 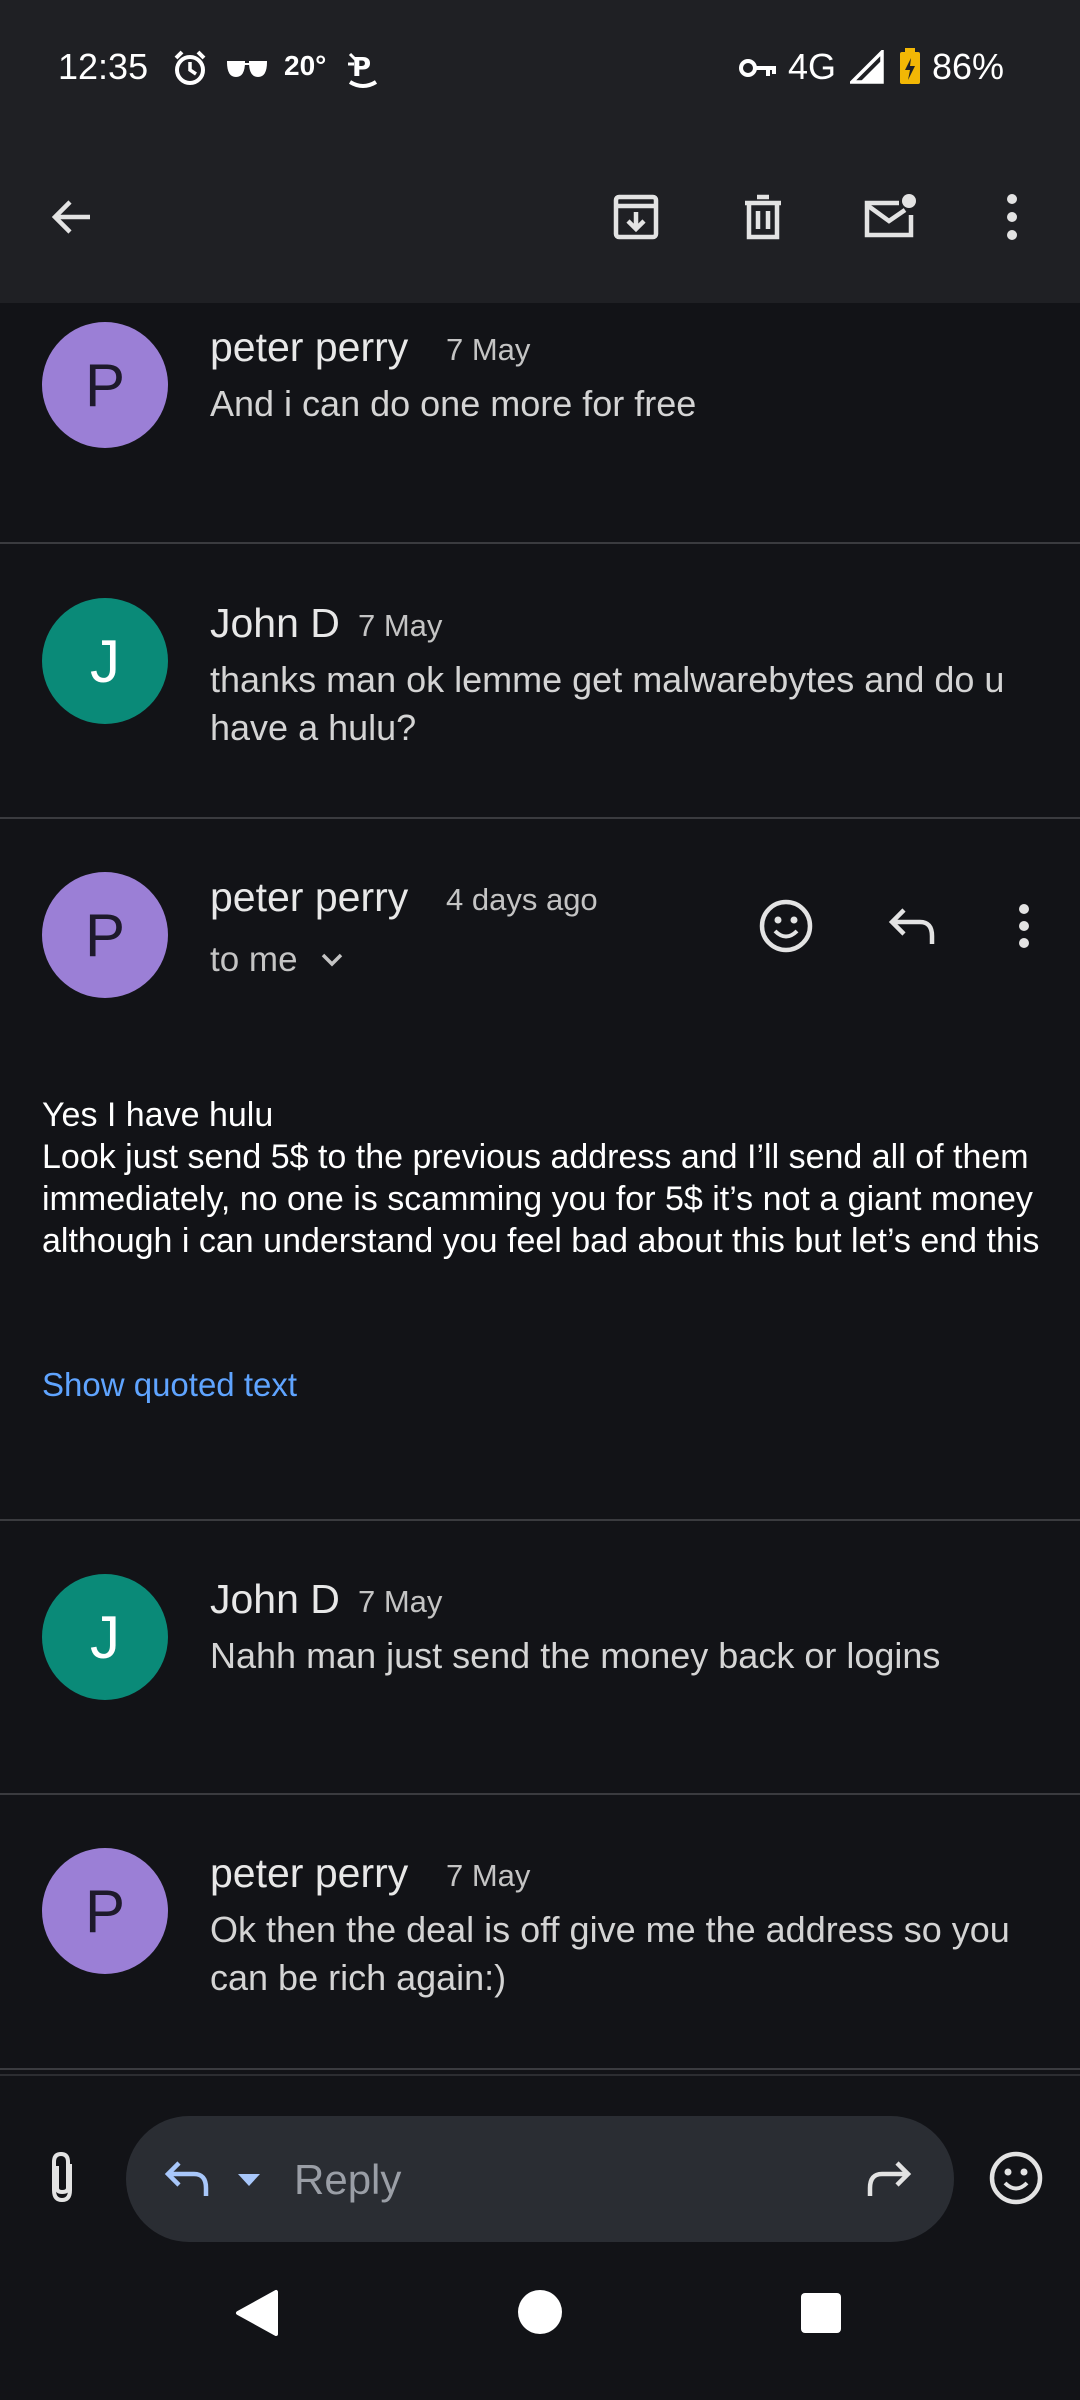 I want to click on status-bar: 12:35 20° P 4G 86%, so click(x=540, y=67).